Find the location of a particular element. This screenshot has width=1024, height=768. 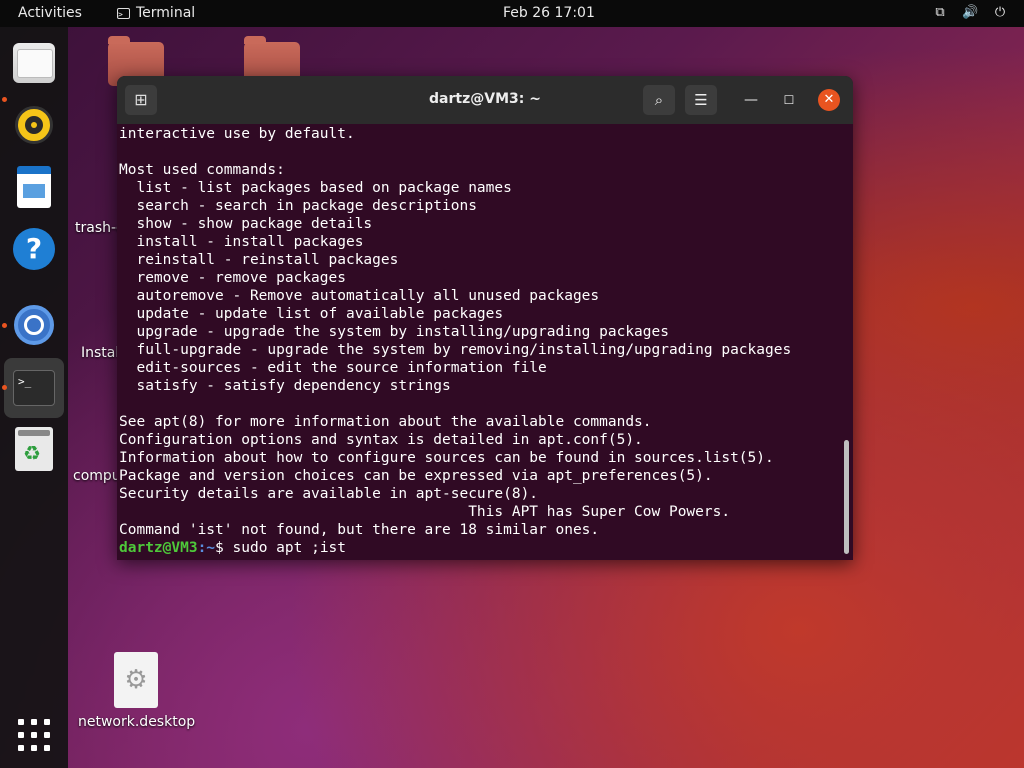

desktop-icon-label: compu is located at coordinates (97, 476).